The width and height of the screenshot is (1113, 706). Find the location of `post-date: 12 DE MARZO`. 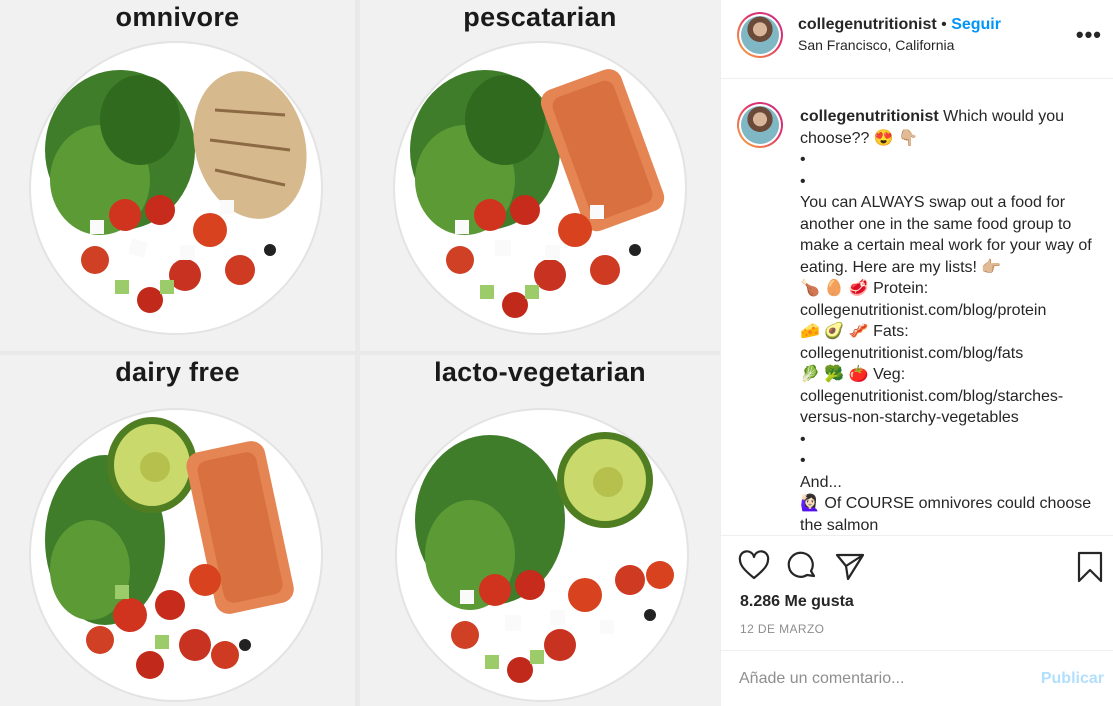

post-date: 12 DE MARZO is located at coordinates (782, 629).